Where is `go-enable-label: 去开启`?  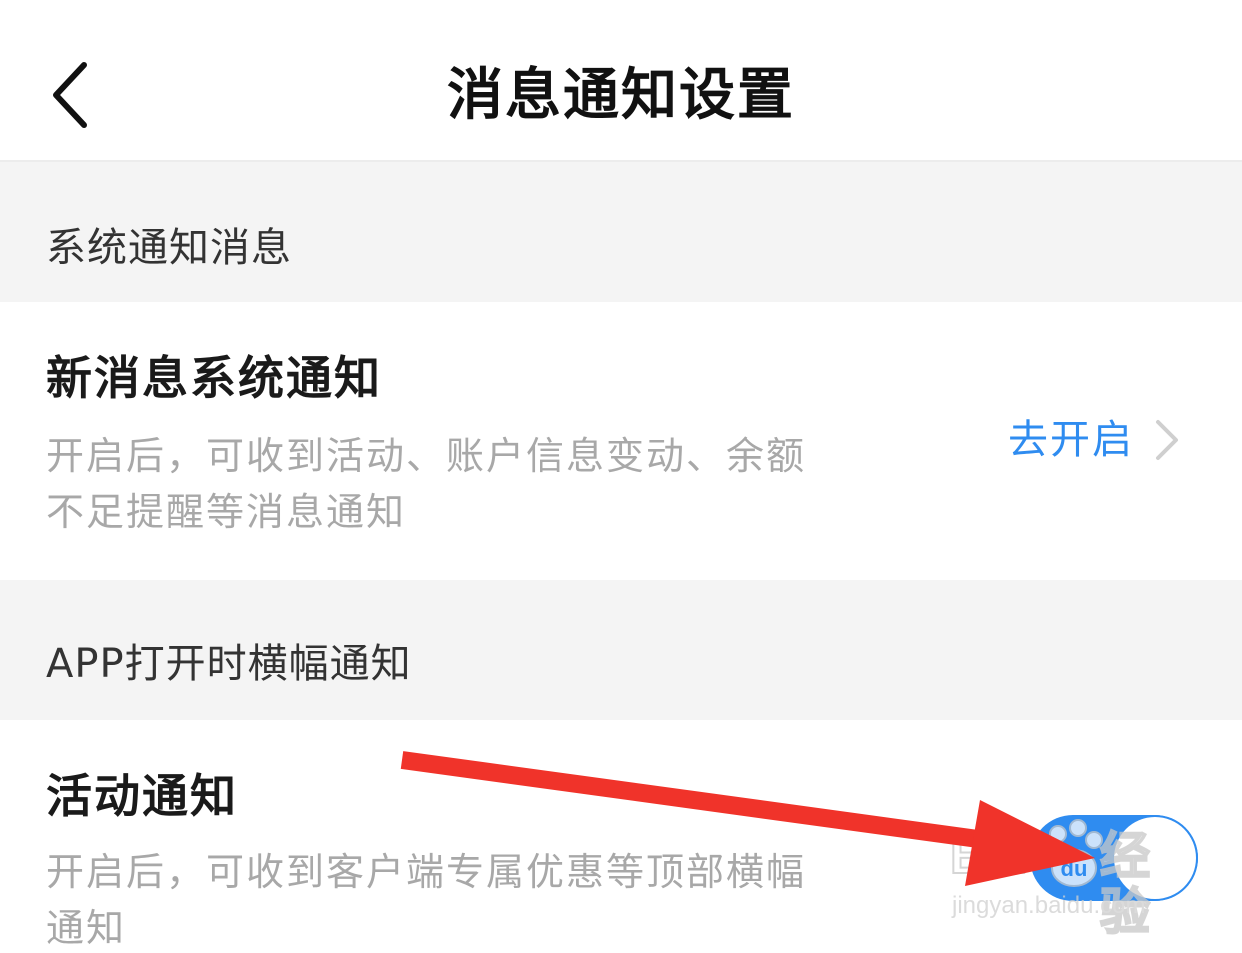
go-enable-label: 去开启 is located at coordinates (1071, 440).